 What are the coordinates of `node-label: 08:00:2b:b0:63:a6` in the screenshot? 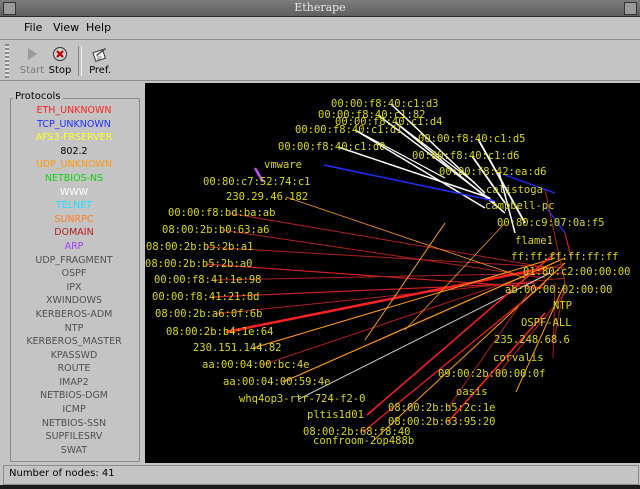 It's located at (215, 230).